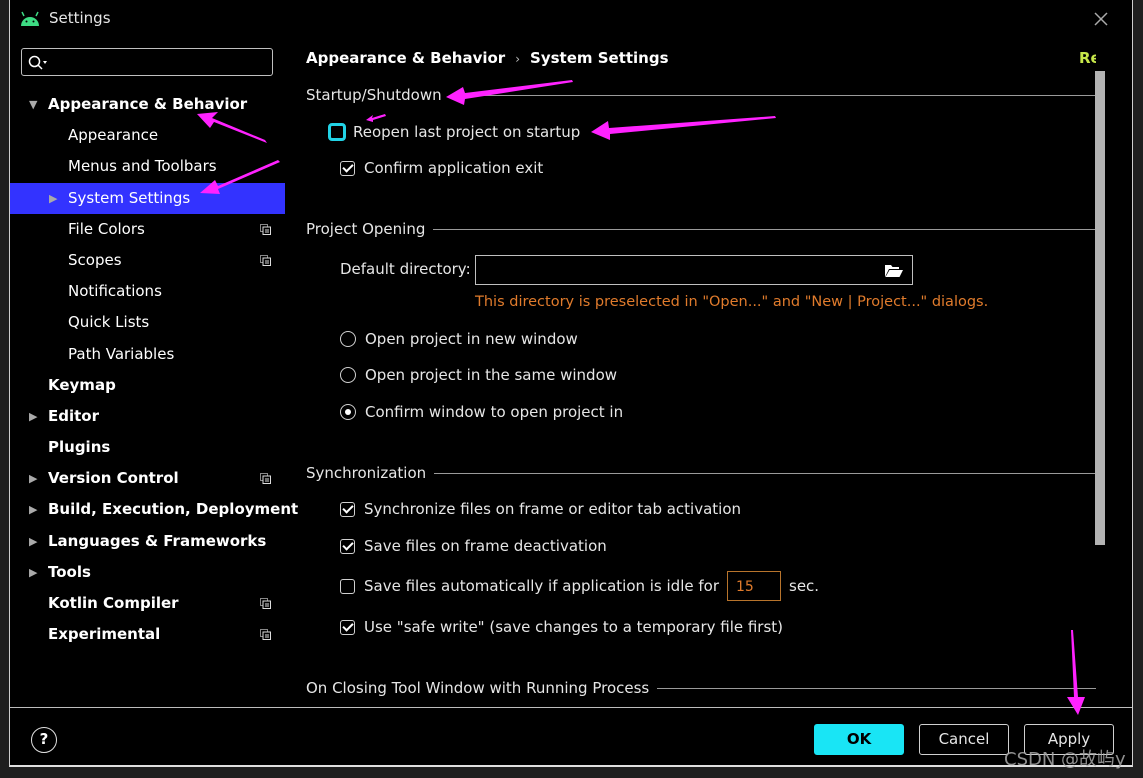 This screenshot has height=778, width=1143. I want to click on sidebar-item-kotlin-compiler: Kotlin Compiler, so click(147, 603).